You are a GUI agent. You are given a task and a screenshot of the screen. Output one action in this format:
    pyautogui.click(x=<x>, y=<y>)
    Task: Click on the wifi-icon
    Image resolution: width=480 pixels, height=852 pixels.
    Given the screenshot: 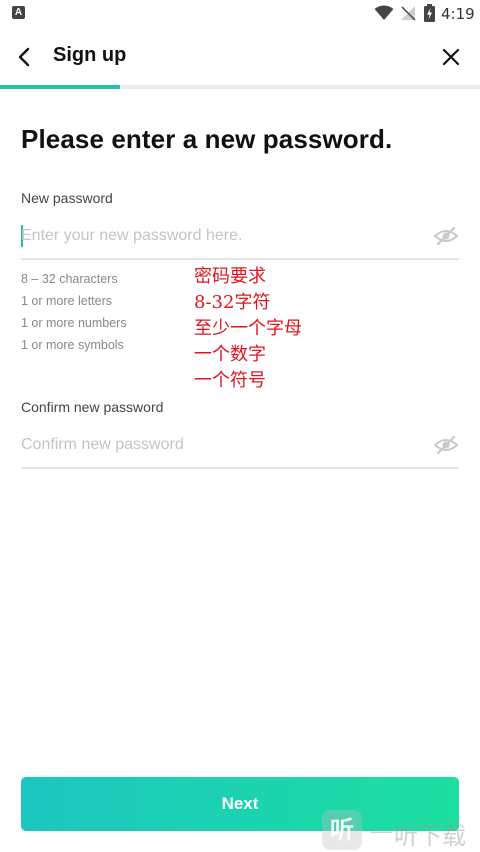 What is the action you would take?
    pyautogui.click(x=384, y=12)
    